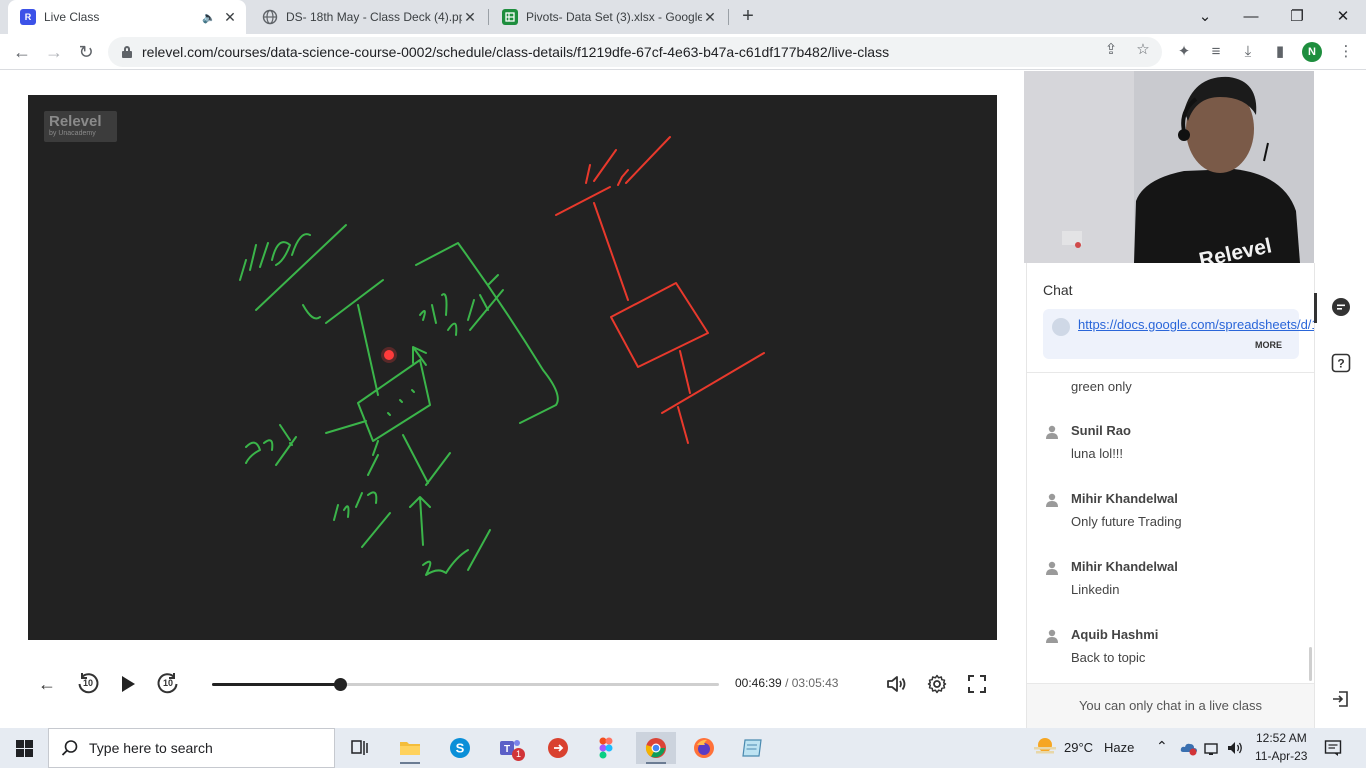  Describe the element at coordinates (1058, 290) in the screenshot. I see `chat-title: Chat` at that location.